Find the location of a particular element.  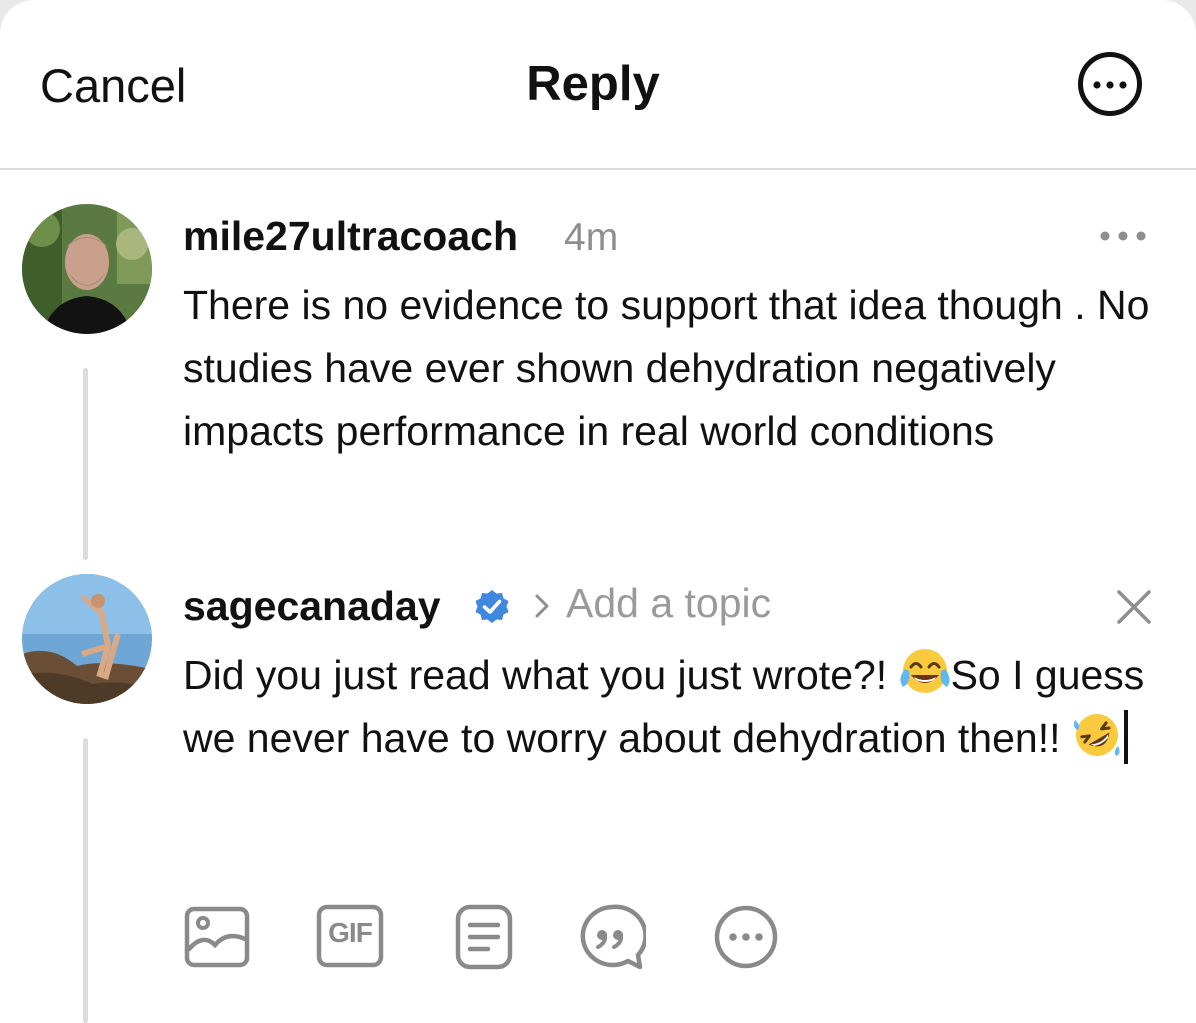

quote-icon is located at coordinates (612, 937).